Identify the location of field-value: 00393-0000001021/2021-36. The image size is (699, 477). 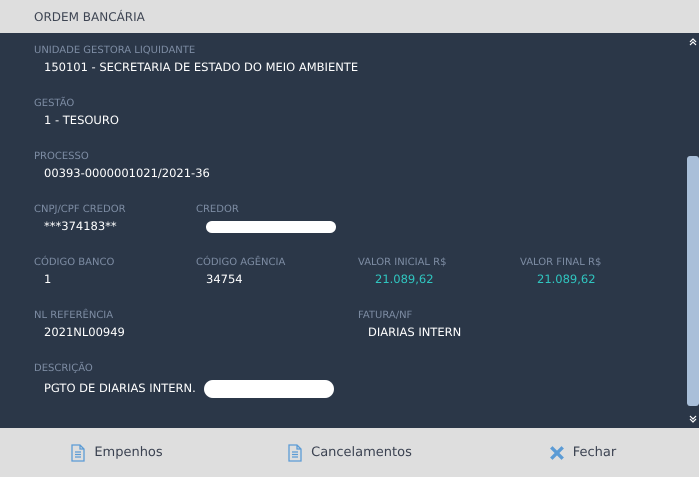
(127, 173).